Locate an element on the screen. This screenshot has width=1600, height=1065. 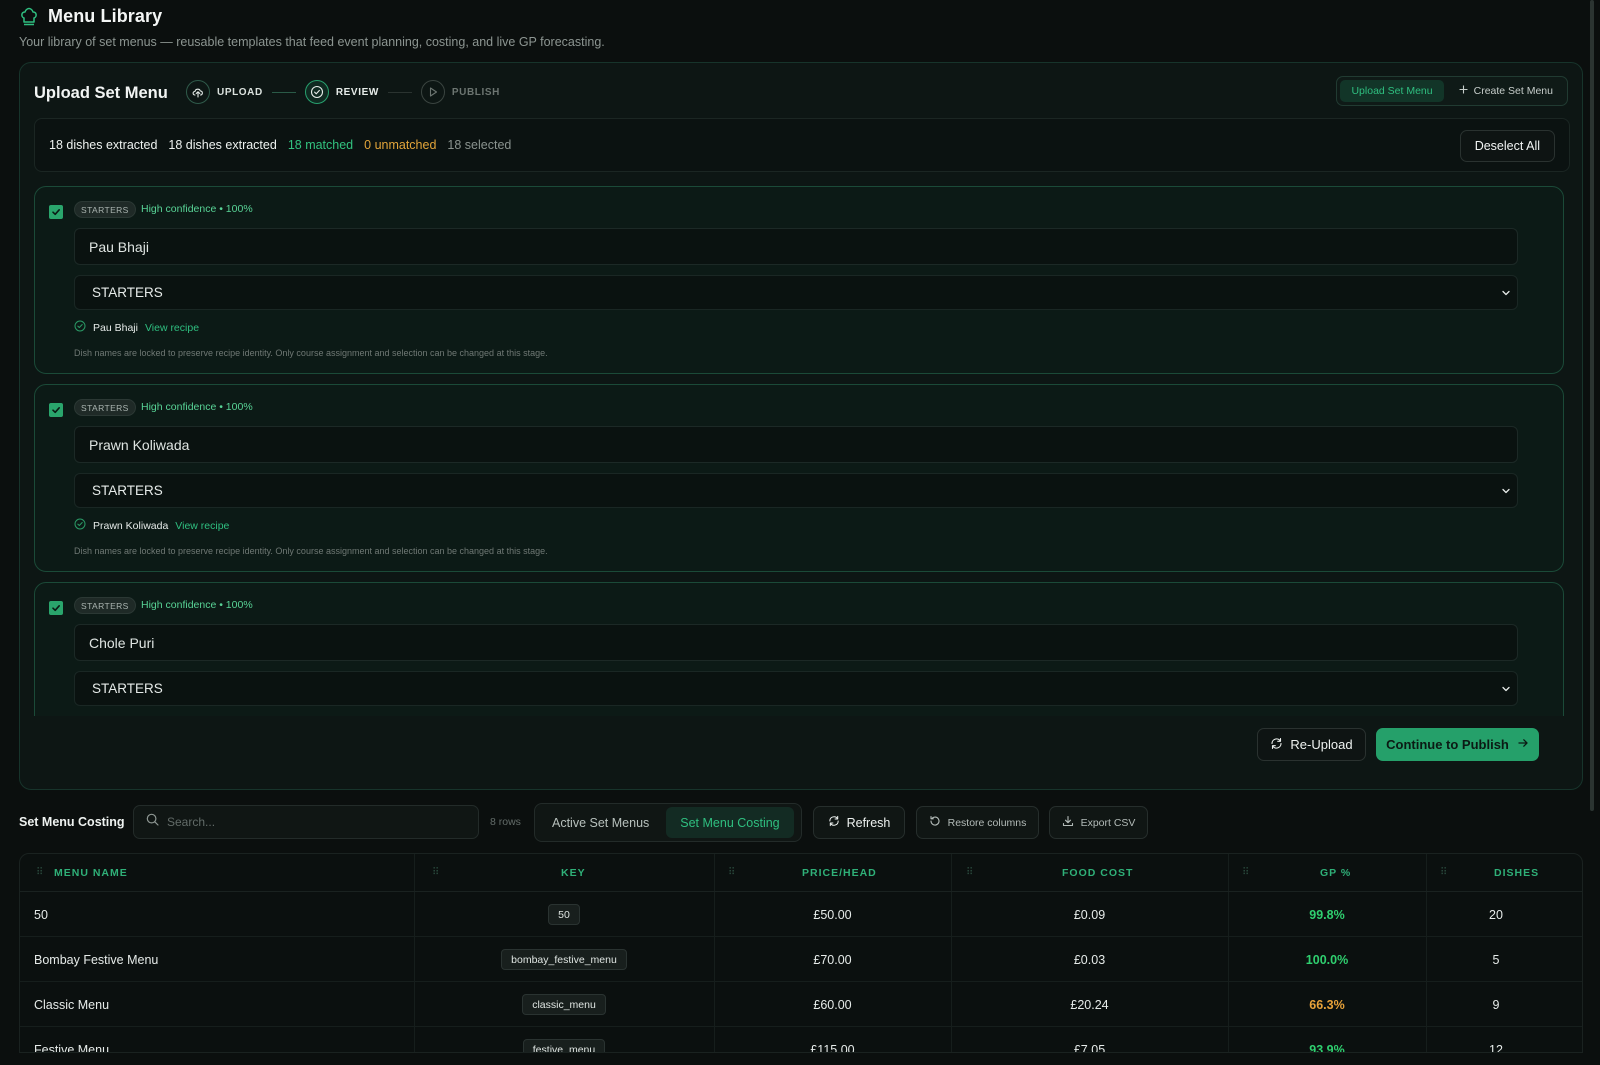
dish-name-field: Prawn Koliwada is located at coordinates (796, 444).